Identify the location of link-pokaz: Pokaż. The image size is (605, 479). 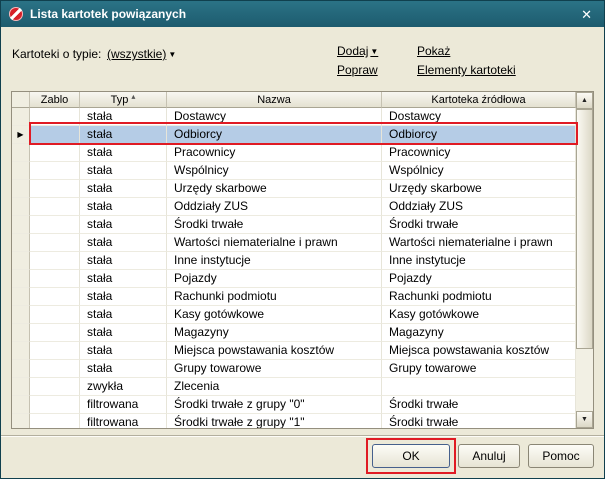
(466, 51).